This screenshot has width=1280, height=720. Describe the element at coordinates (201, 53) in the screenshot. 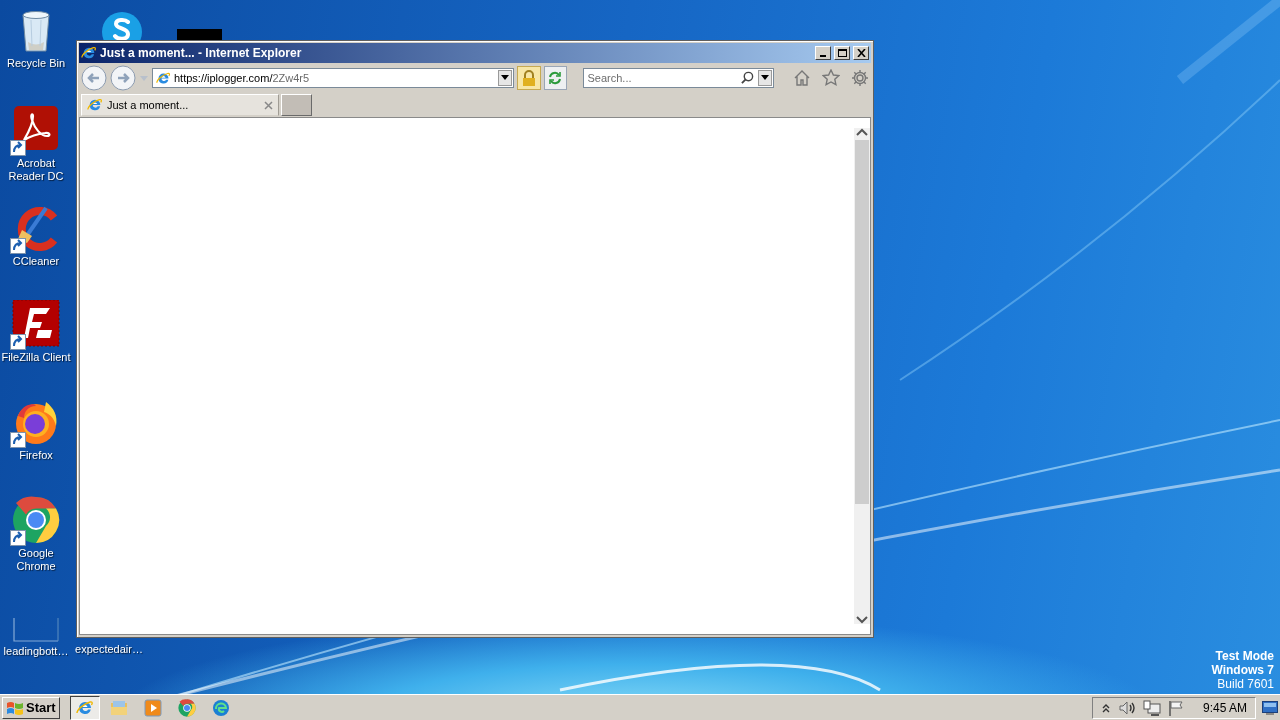

I see `window-title: Just a moment... - Internet Explorer` at that location.